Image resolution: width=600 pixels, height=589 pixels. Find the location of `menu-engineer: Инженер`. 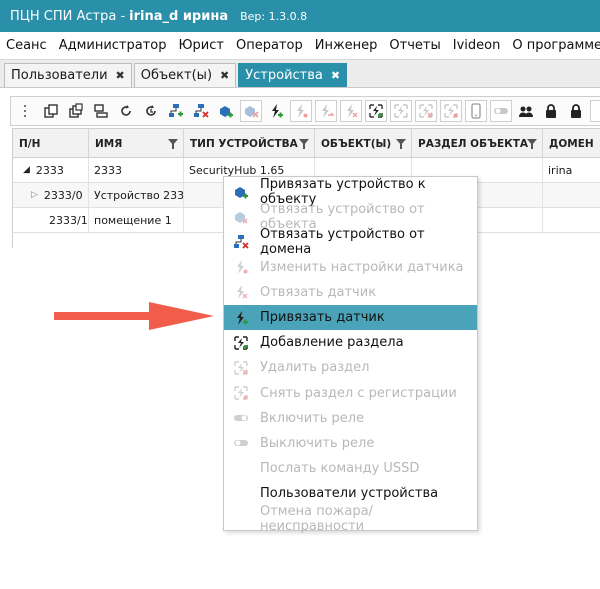

menu-engineer: Инженер is located at coordinates (346, 45).